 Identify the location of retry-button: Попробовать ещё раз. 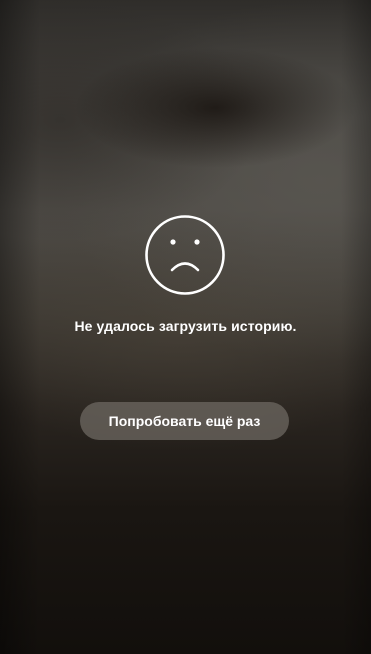
(184, 421).